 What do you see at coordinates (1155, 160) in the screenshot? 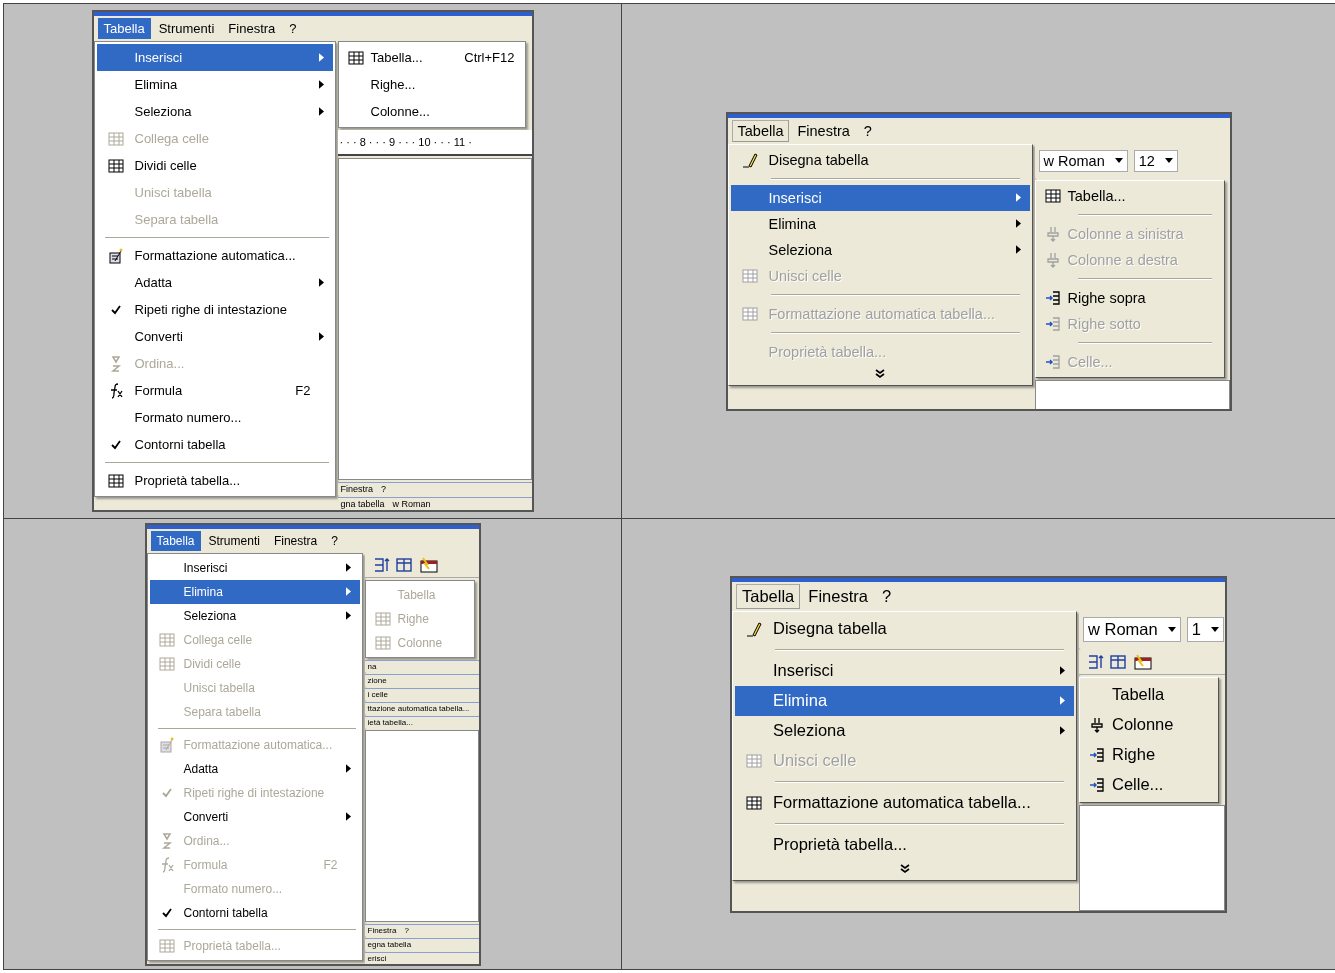
I see `dropdown-field: 12` at bounding box center [1155, 160].